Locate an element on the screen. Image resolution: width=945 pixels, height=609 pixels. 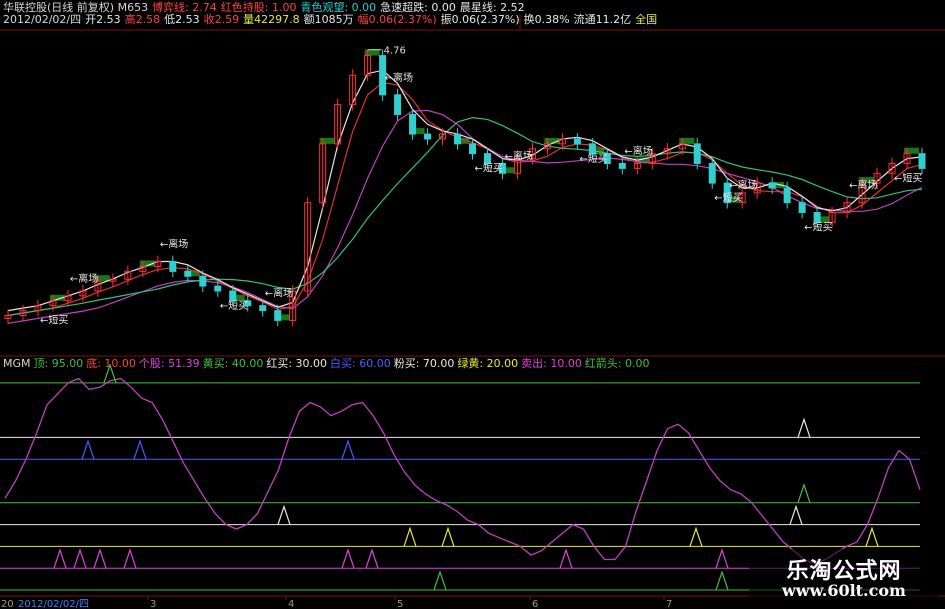
axis-date: 2012/02/02/四 is located at coordinates (53, 604).